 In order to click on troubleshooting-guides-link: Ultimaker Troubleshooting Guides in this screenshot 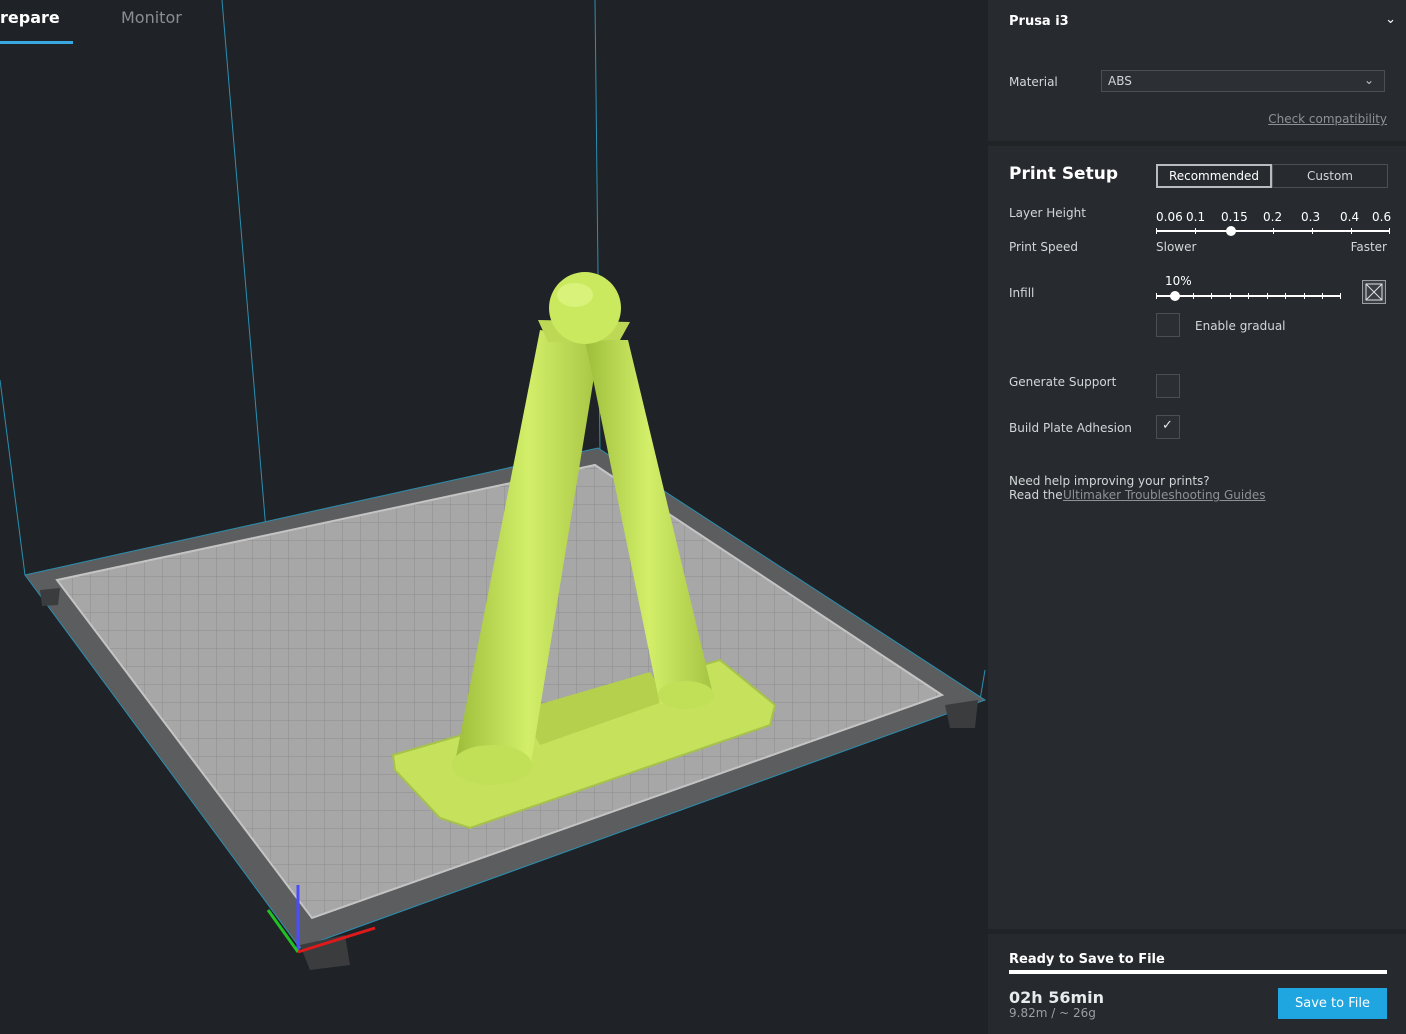, I will do `click(1164, 495)`.